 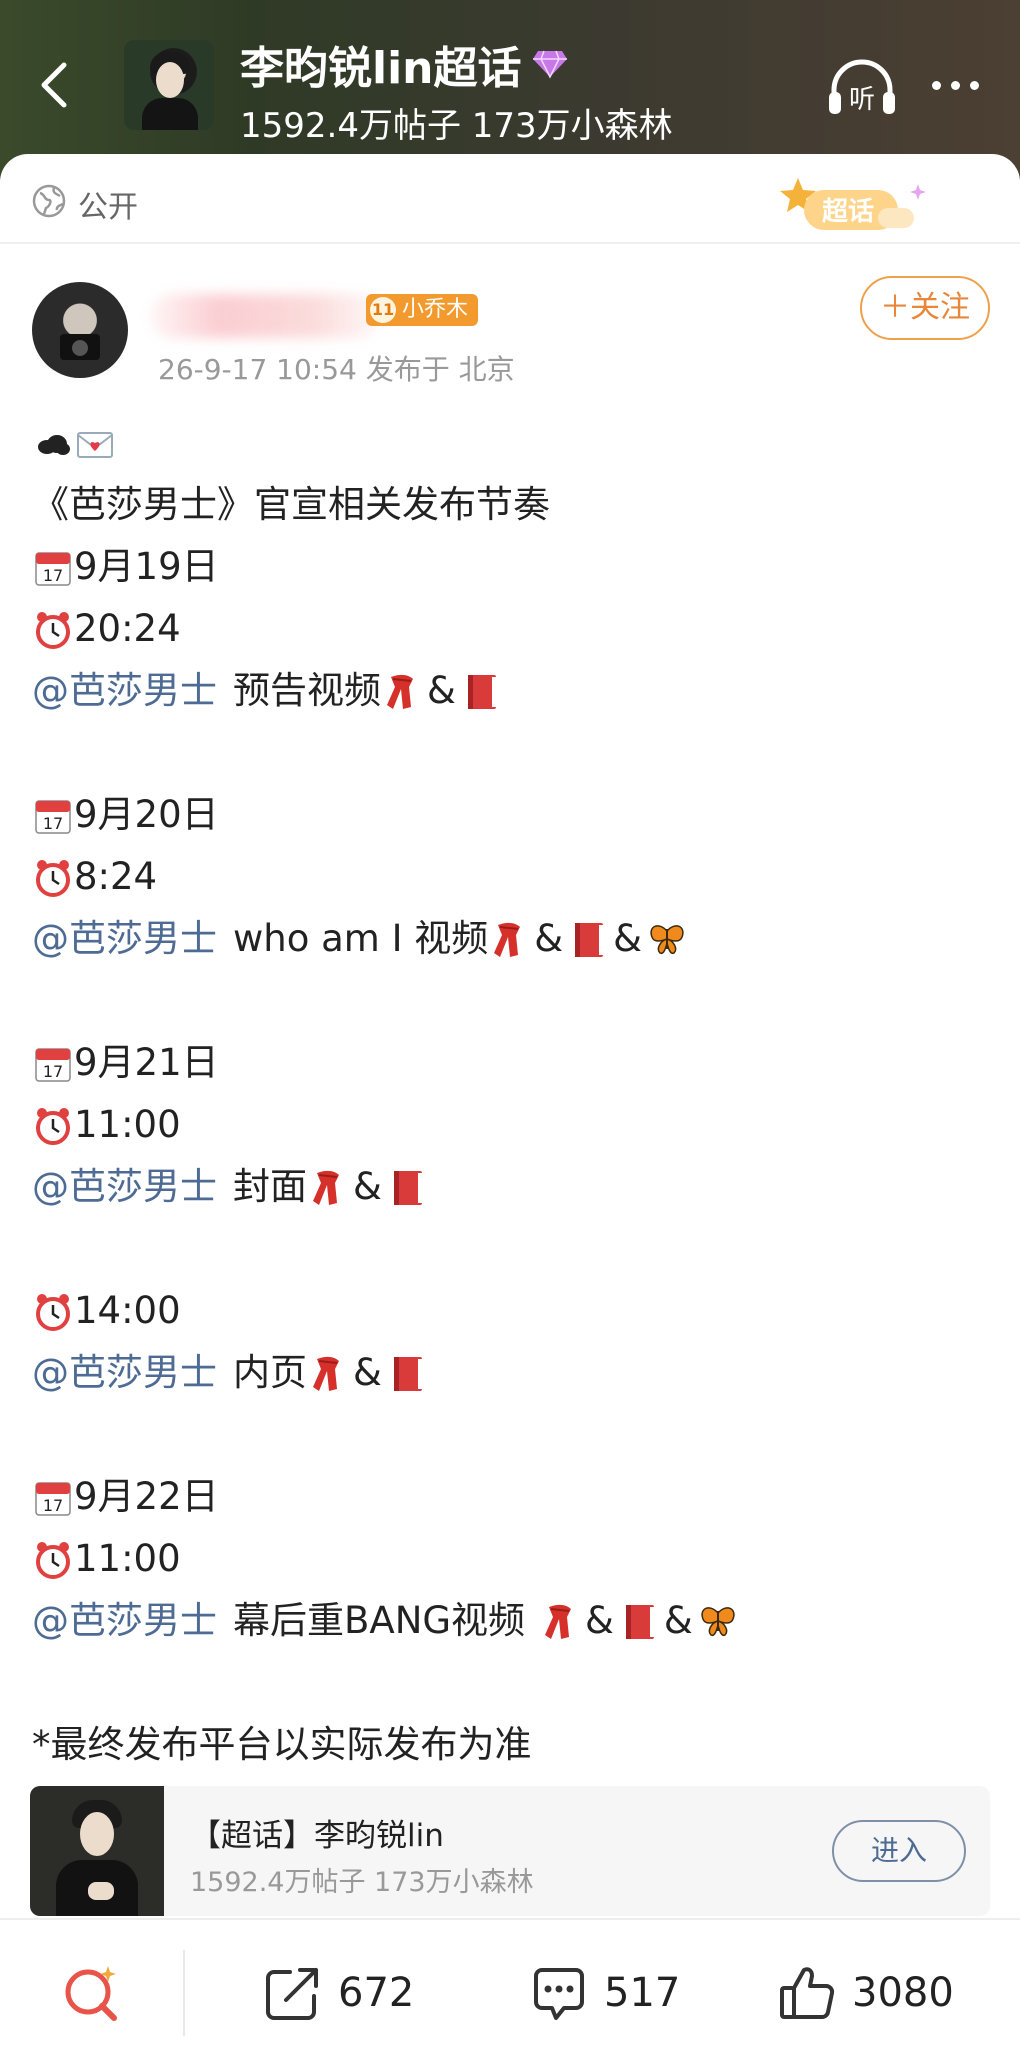 I want to click on schedule-item: @芭莎男士 内页 &, so click(x=512, y=1373).